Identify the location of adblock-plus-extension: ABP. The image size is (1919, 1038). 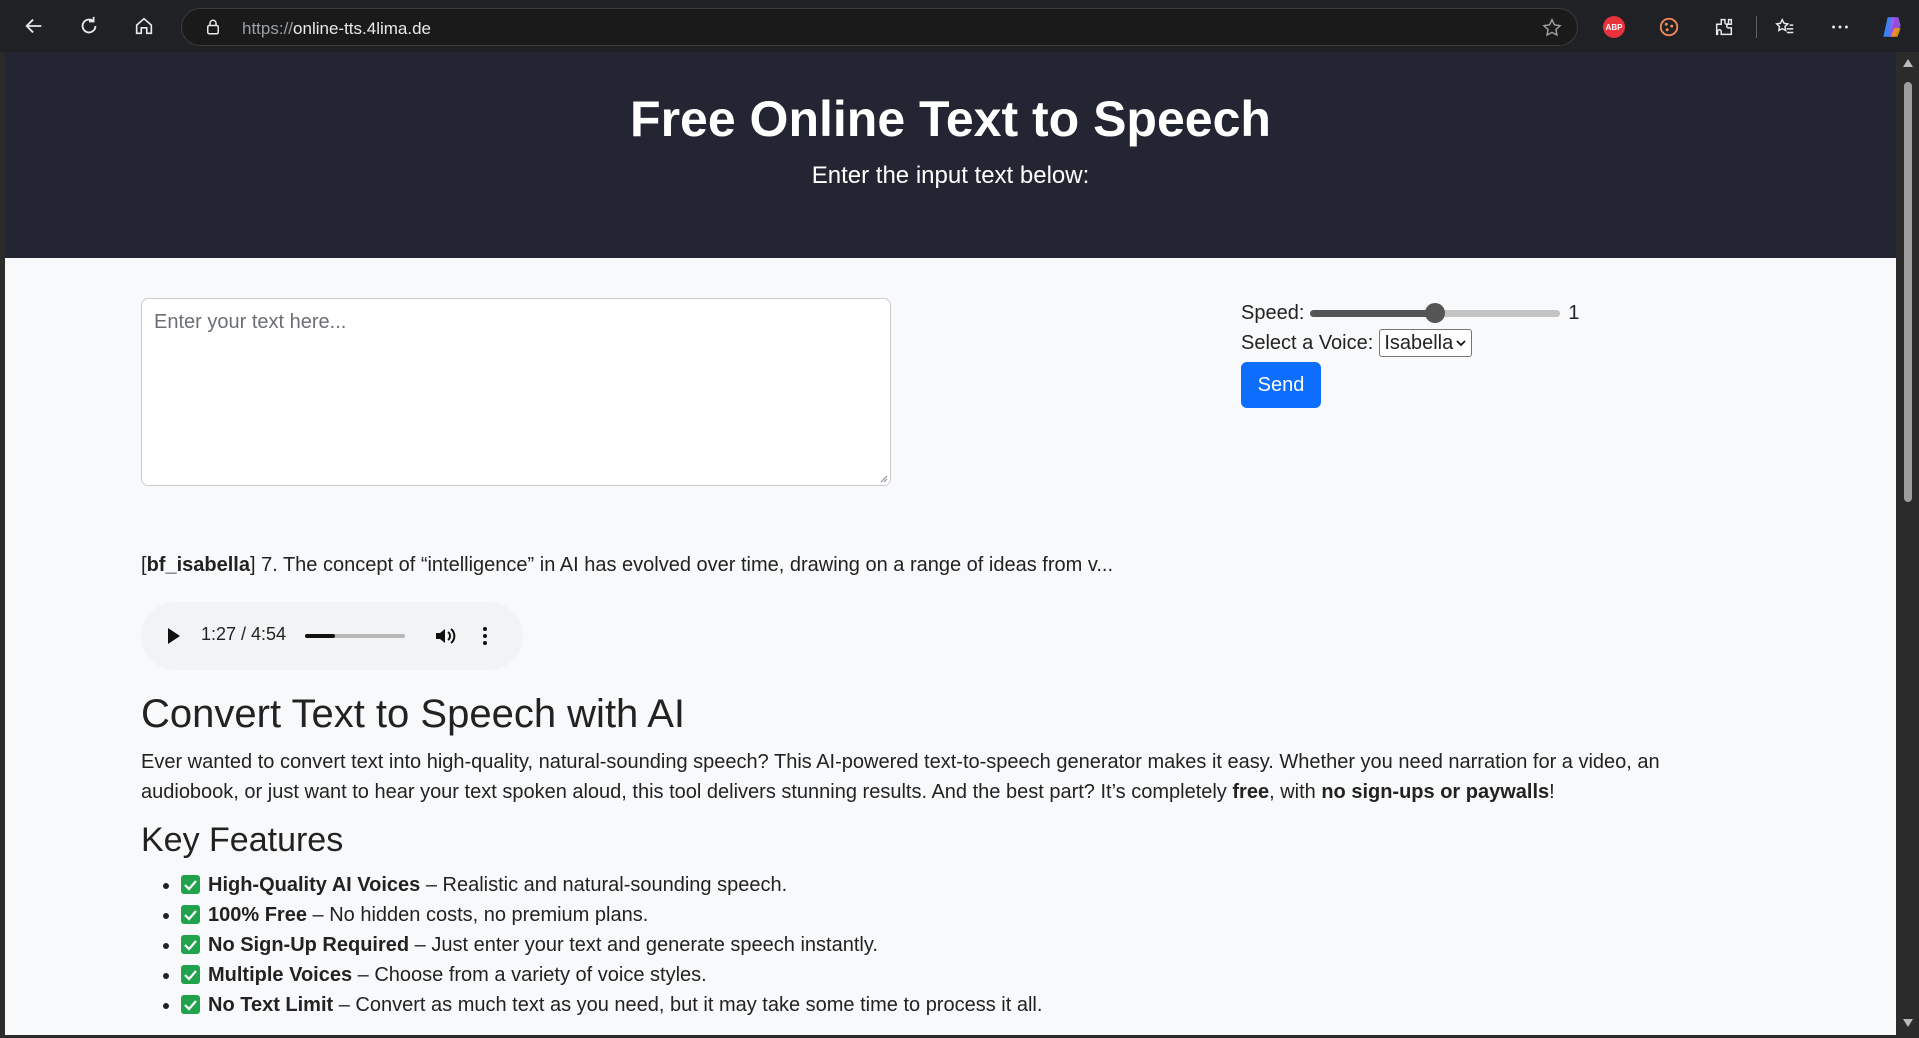
(1614, 27).